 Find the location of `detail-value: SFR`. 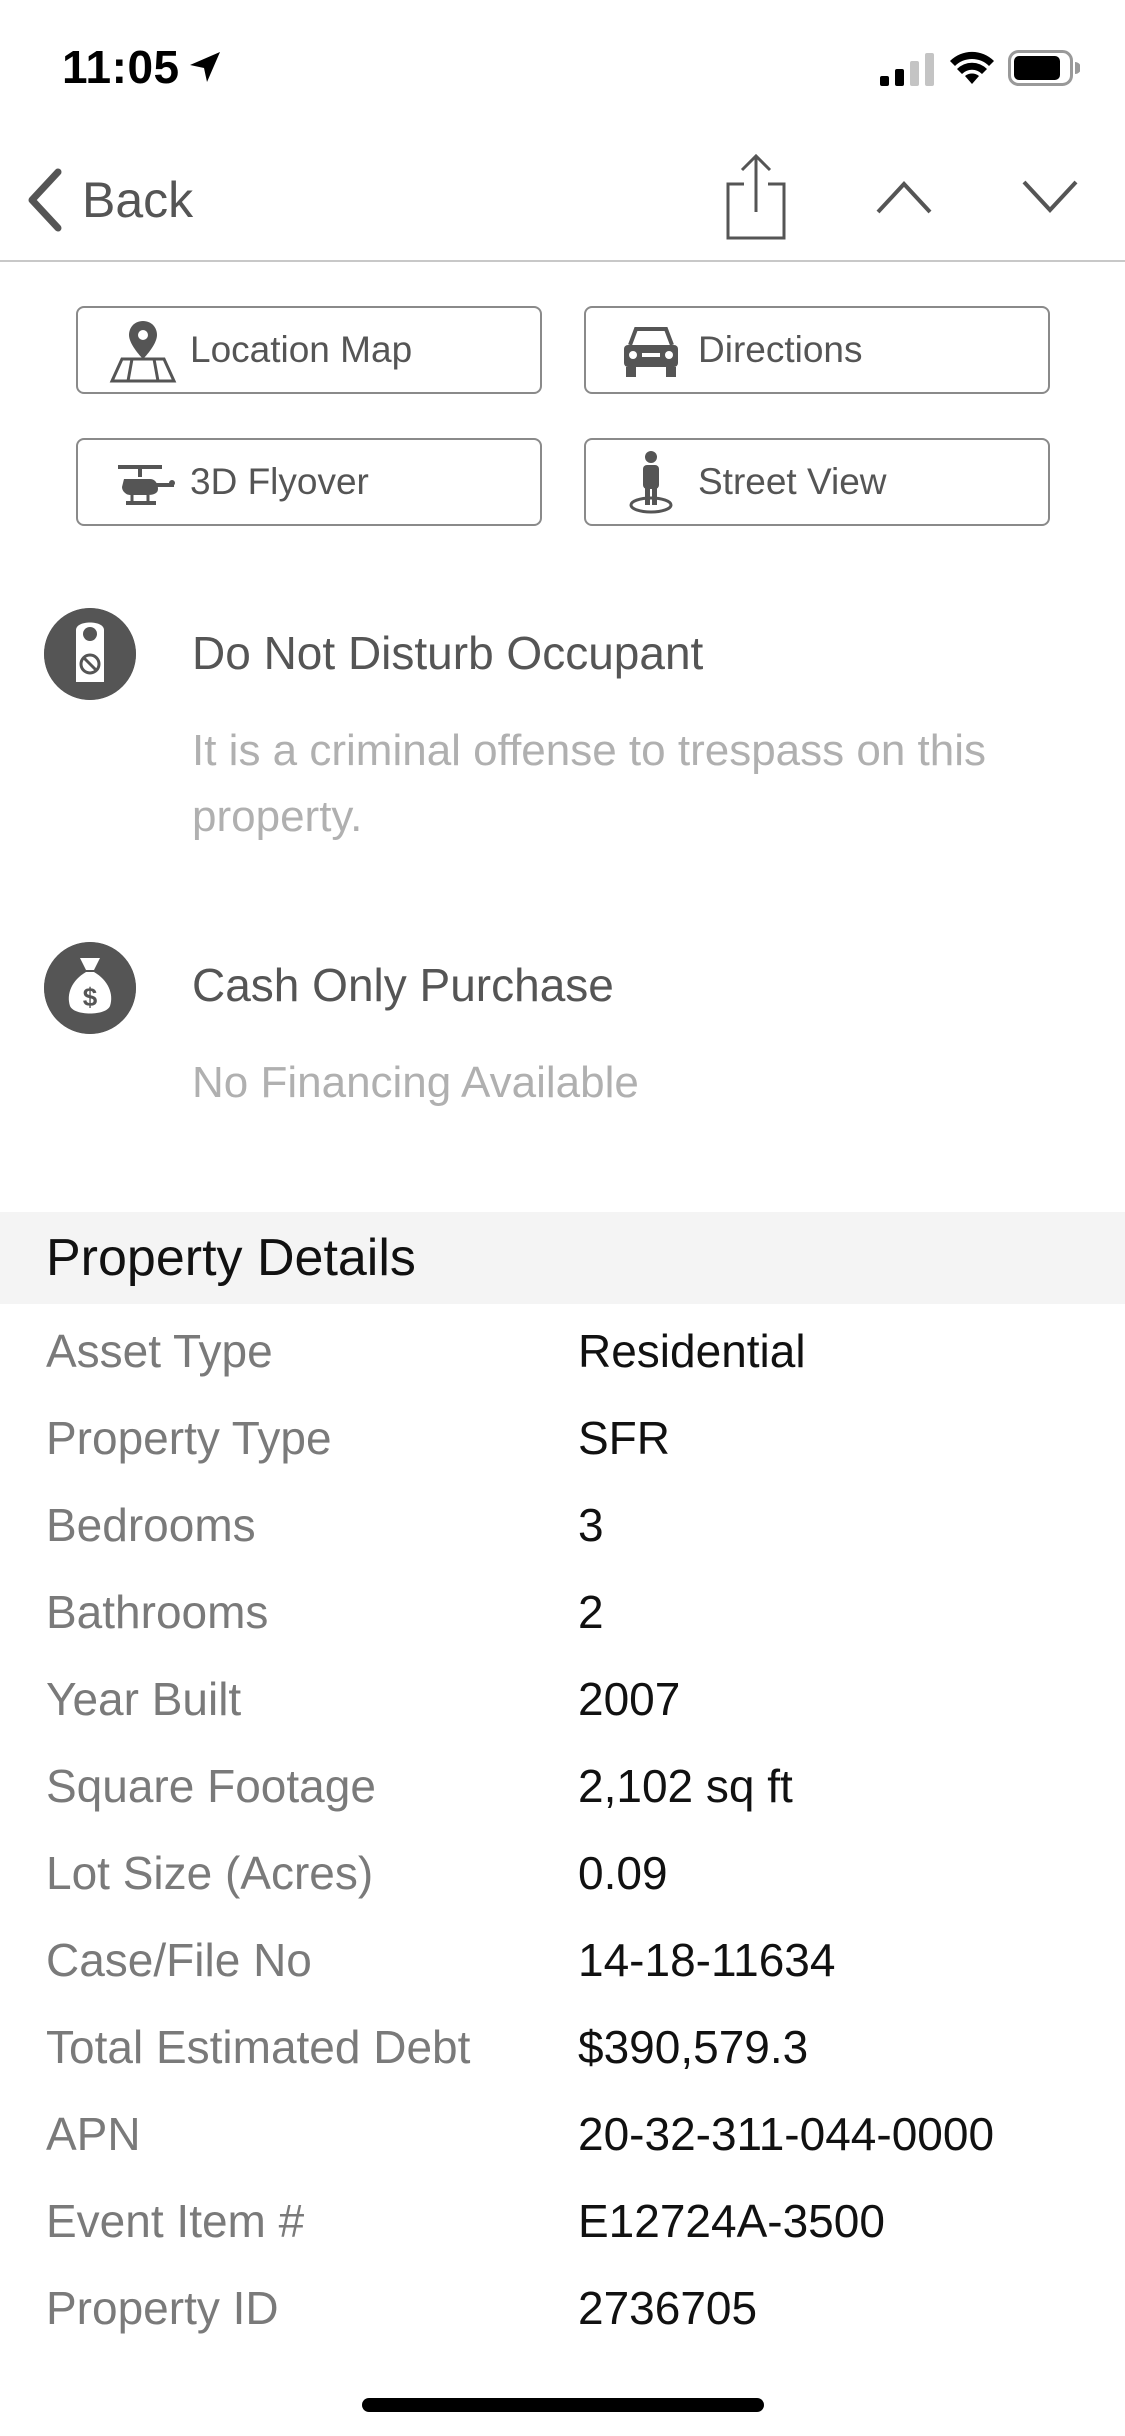

detail-value: SFR is located at coordinates (624, 1438).